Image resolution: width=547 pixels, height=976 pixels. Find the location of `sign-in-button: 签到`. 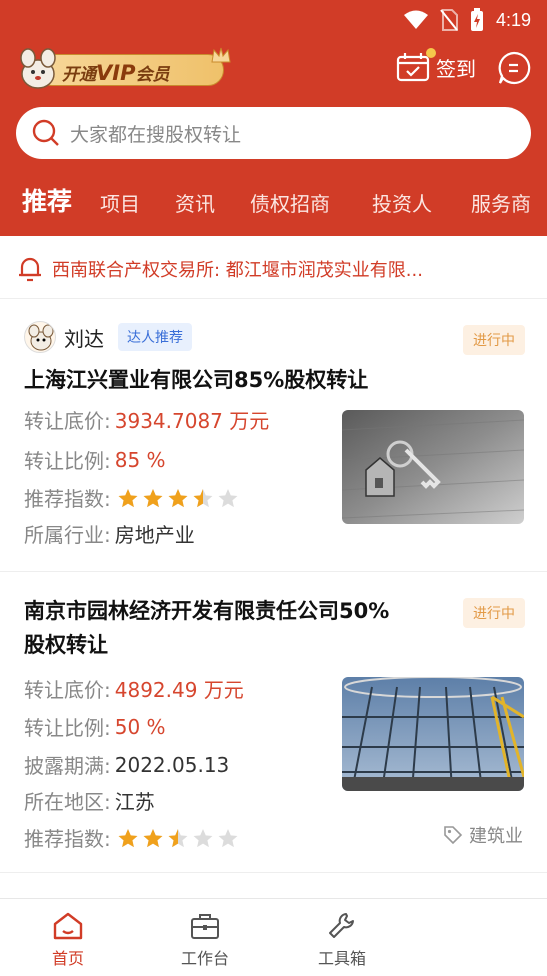

sign-in-button: 签到 is located at coordinates (436, 65).